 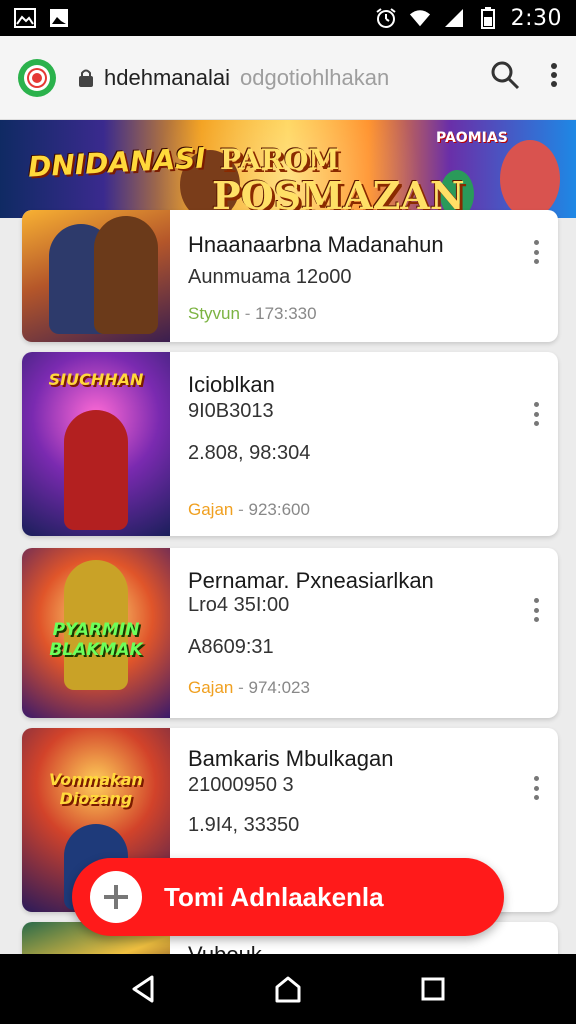 What do you see at coordinates (316, 244) in the screenshot?
I see `item-title: Hnaanaarbna Madanahun` at bounding box center [316, 244].